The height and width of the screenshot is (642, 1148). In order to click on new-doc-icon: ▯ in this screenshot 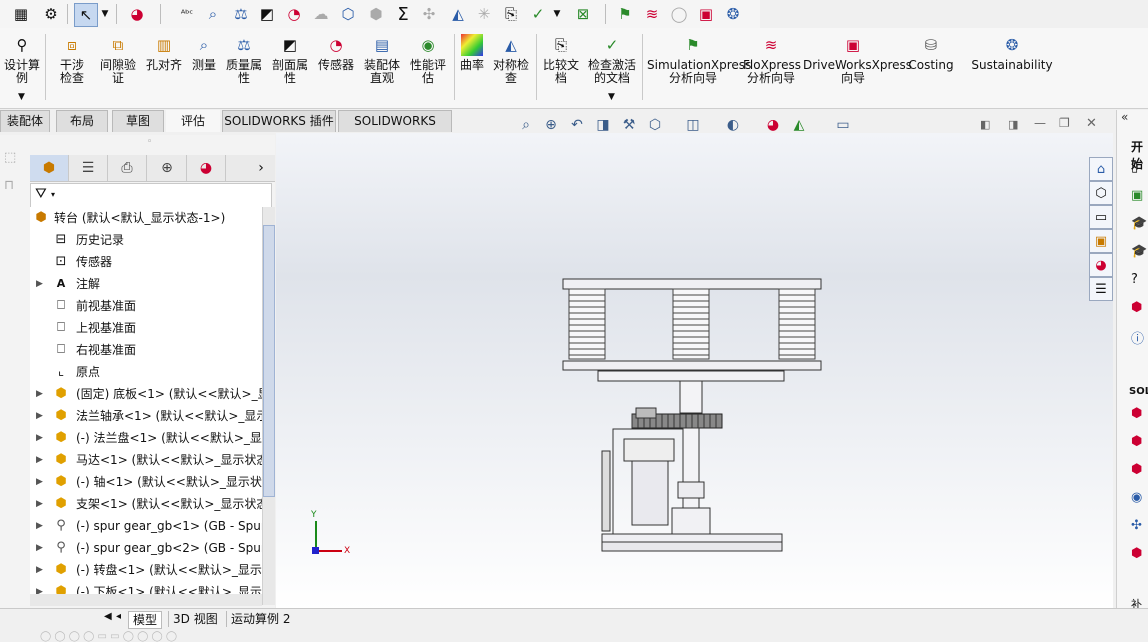, I will do `click(1134, 167)`.